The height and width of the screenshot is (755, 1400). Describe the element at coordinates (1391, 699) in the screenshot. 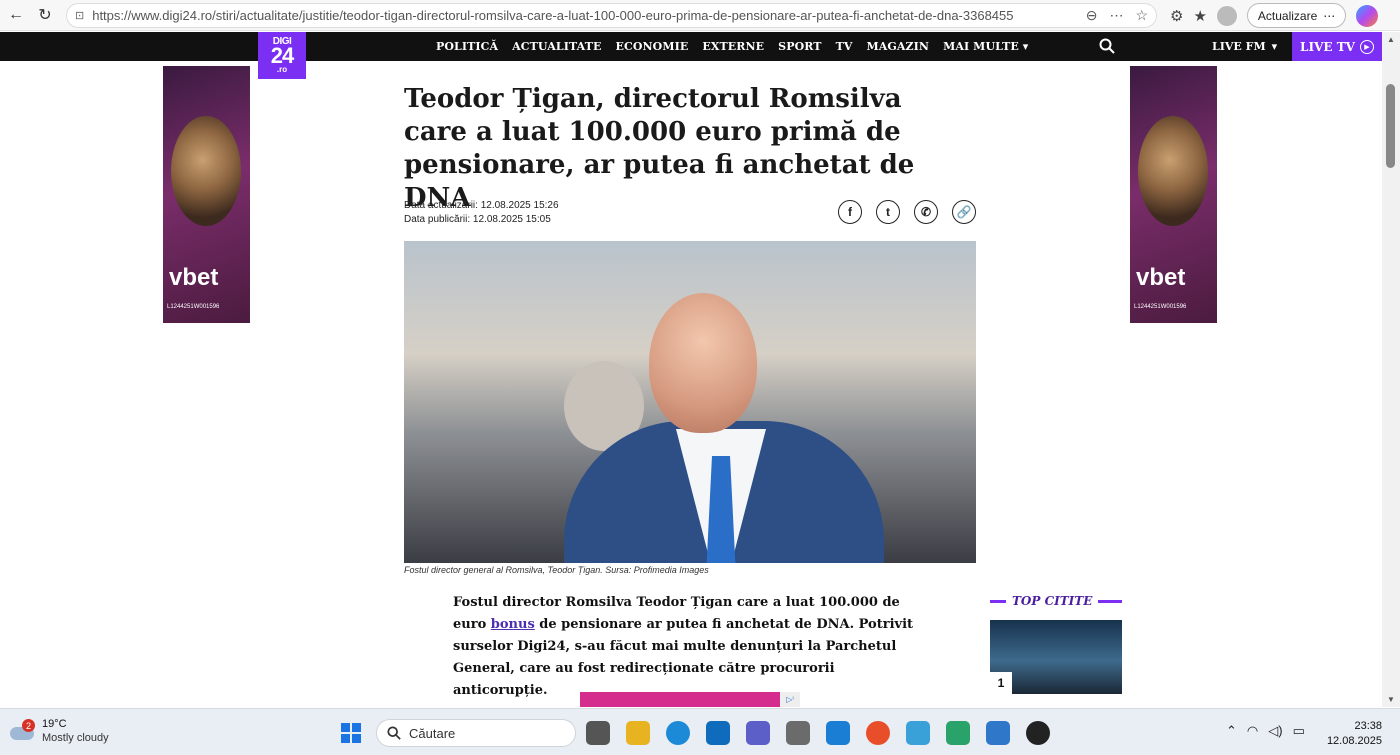

I see `scroll-down-icon: ▼` at that location.